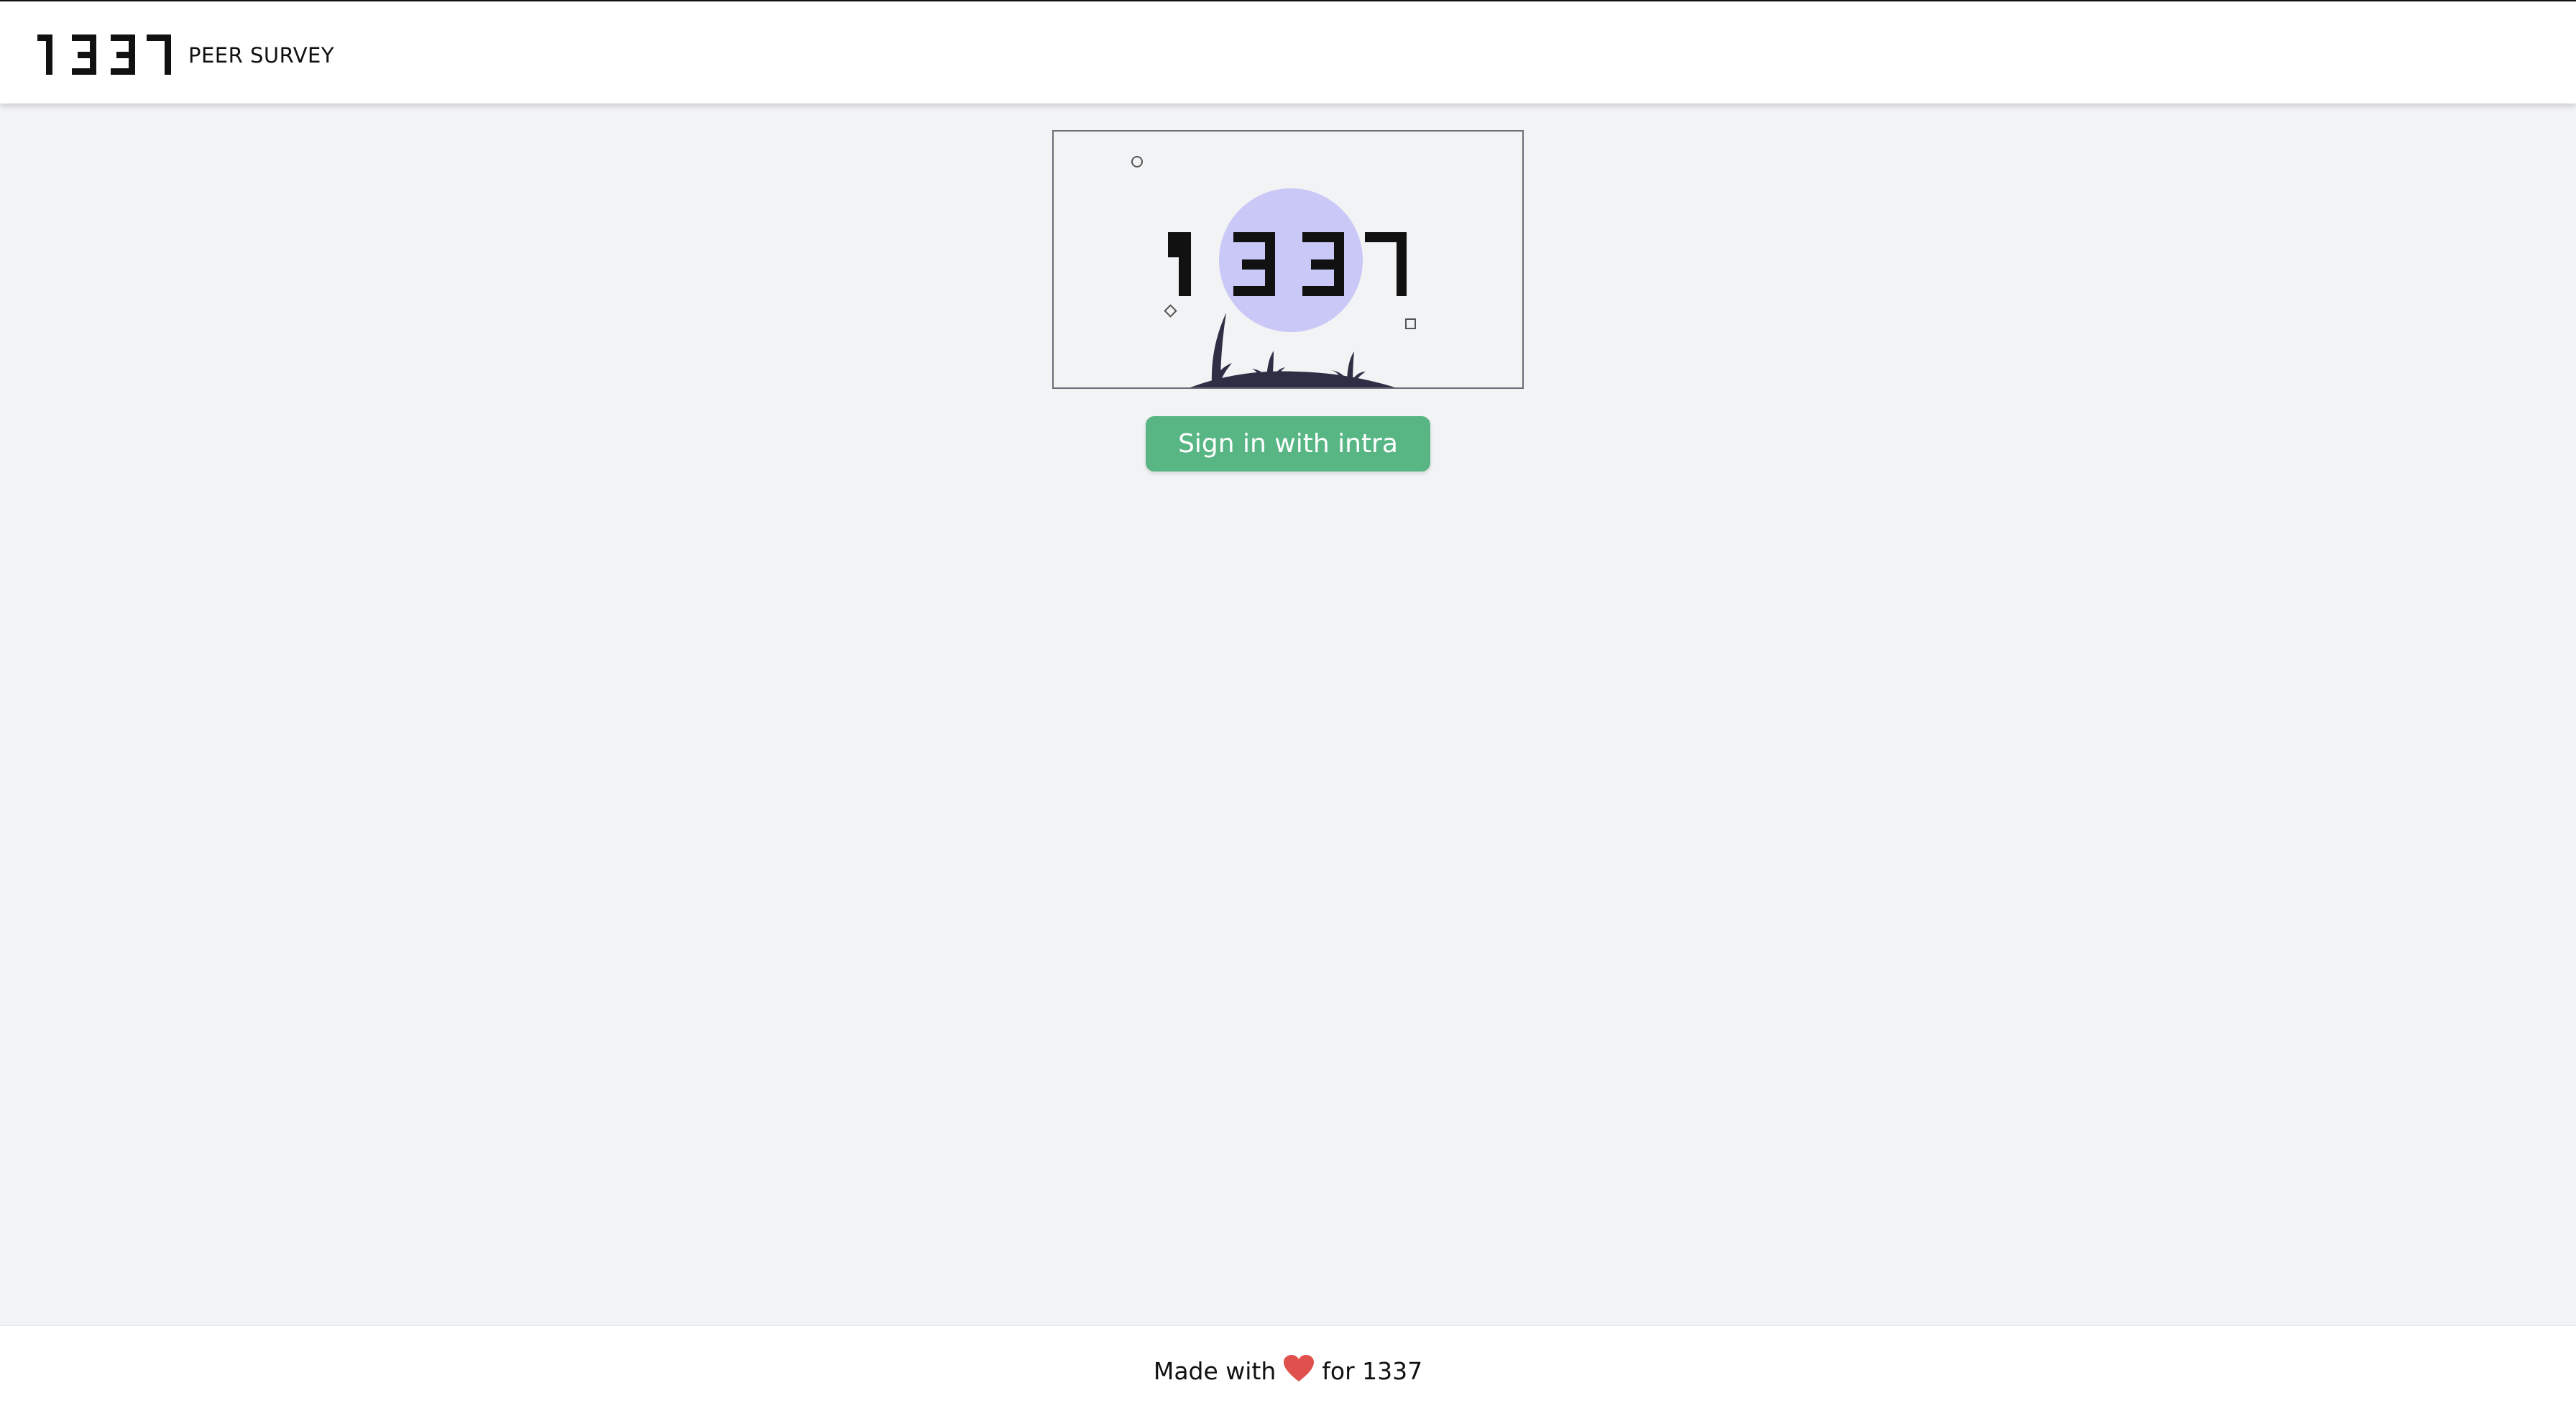 The image size is (2576, 1416). I want to click on footer: Made with for 1337, so click(1288, 1370).